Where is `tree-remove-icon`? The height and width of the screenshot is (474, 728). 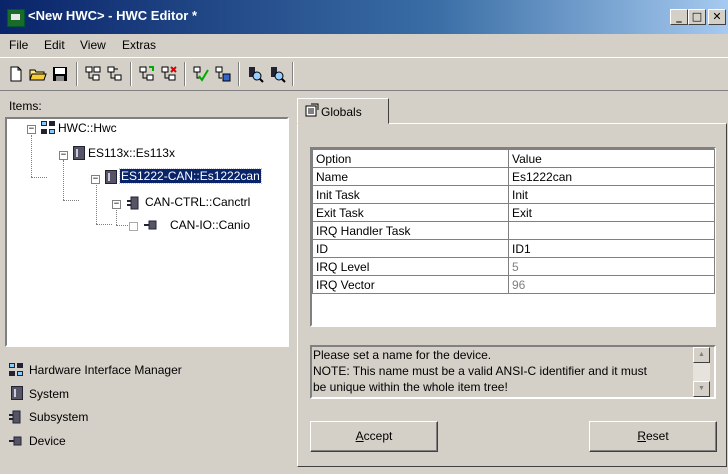 tree-remove-icon is located at coordinates (115, 74).